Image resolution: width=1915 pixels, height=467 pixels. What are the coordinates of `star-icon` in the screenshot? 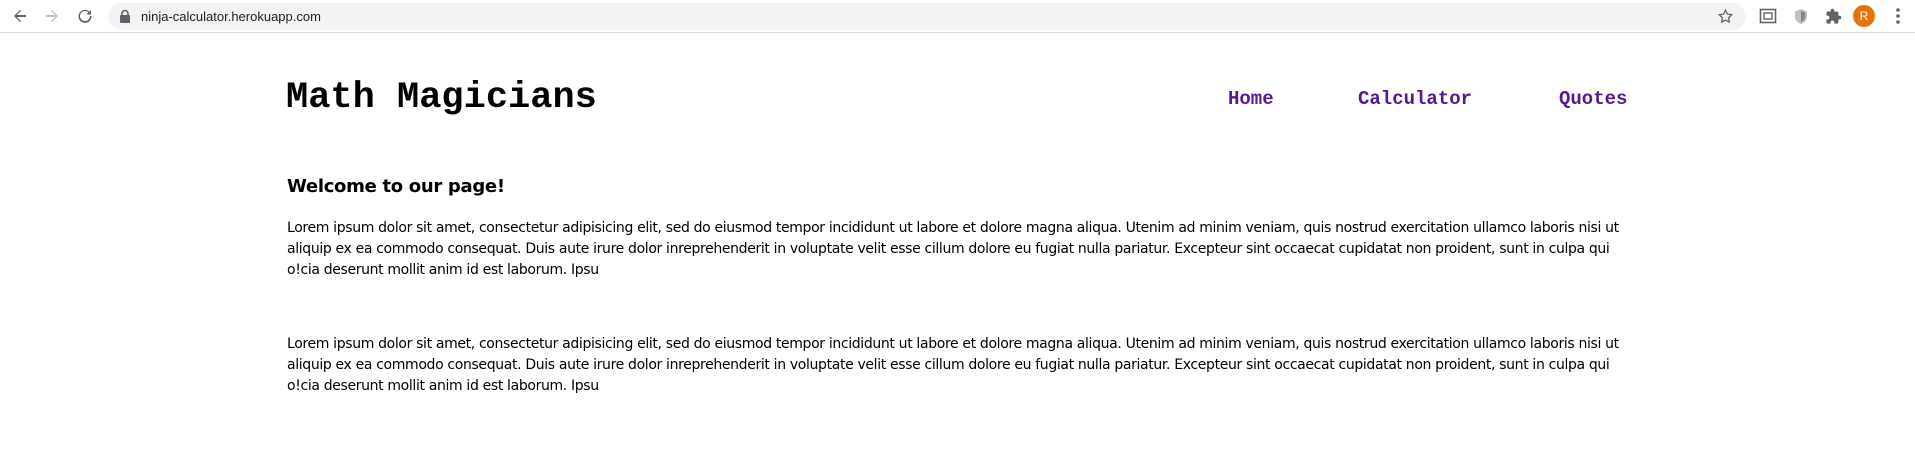 It's located at (1725, 16).